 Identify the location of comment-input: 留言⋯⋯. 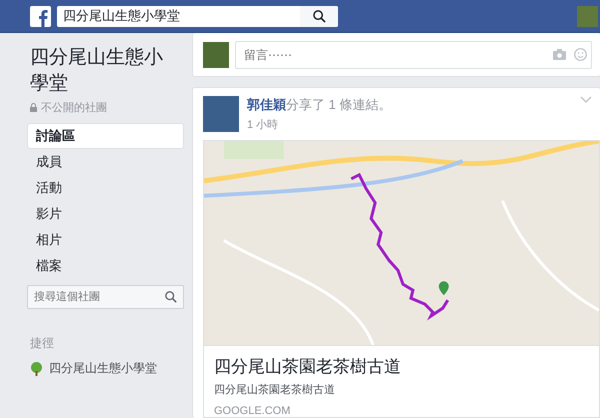
(393, 54).